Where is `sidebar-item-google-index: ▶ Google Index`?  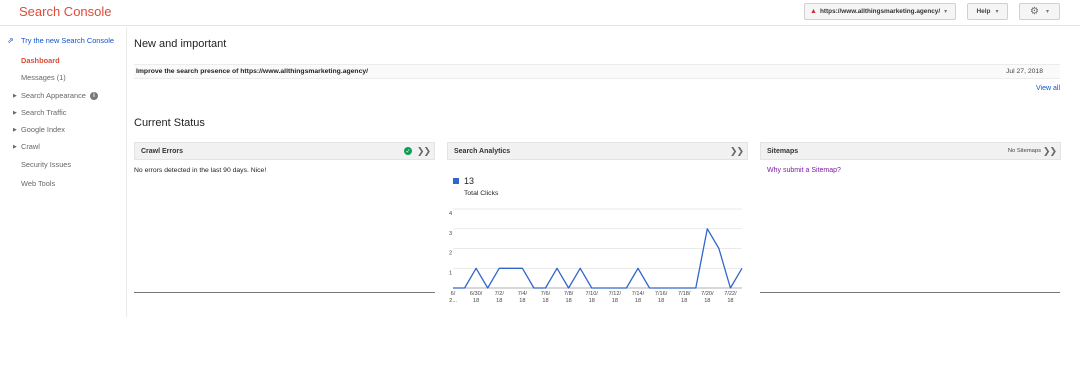 sidebar-item-google-index: ▶ Google Index is located at coordinates (39, 129).